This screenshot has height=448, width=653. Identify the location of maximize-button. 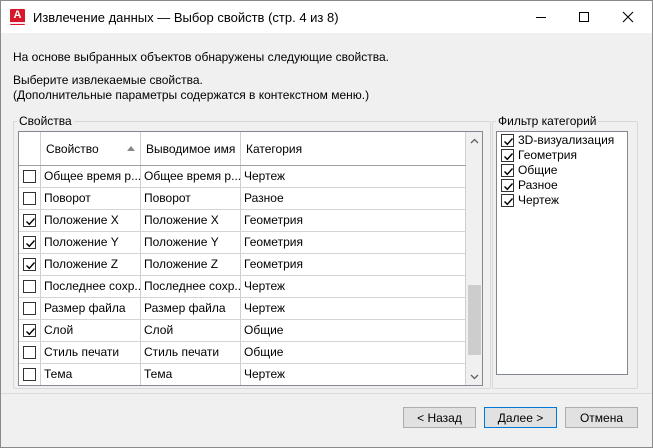
(584, 17).